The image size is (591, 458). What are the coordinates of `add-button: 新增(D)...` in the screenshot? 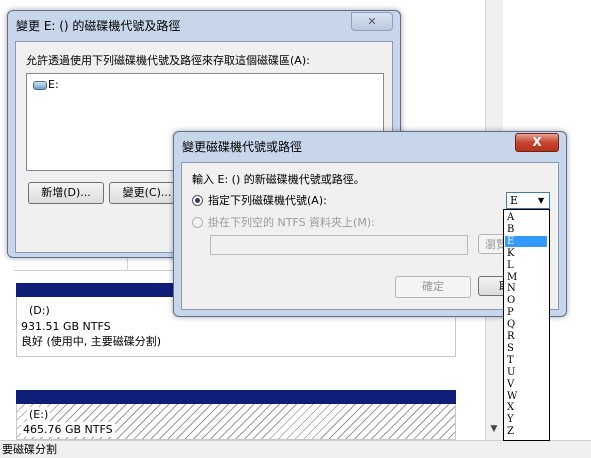 It's located at (66, 193).